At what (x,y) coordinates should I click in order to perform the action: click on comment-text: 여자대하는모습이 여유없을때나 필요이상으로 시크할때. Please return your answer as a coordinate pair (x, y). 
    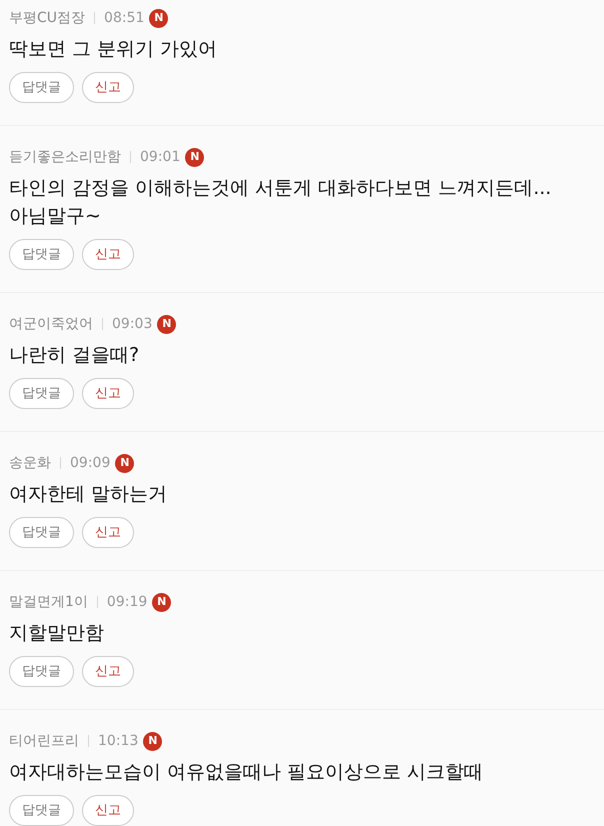
    Looking at the image, I should click on (246, 772).